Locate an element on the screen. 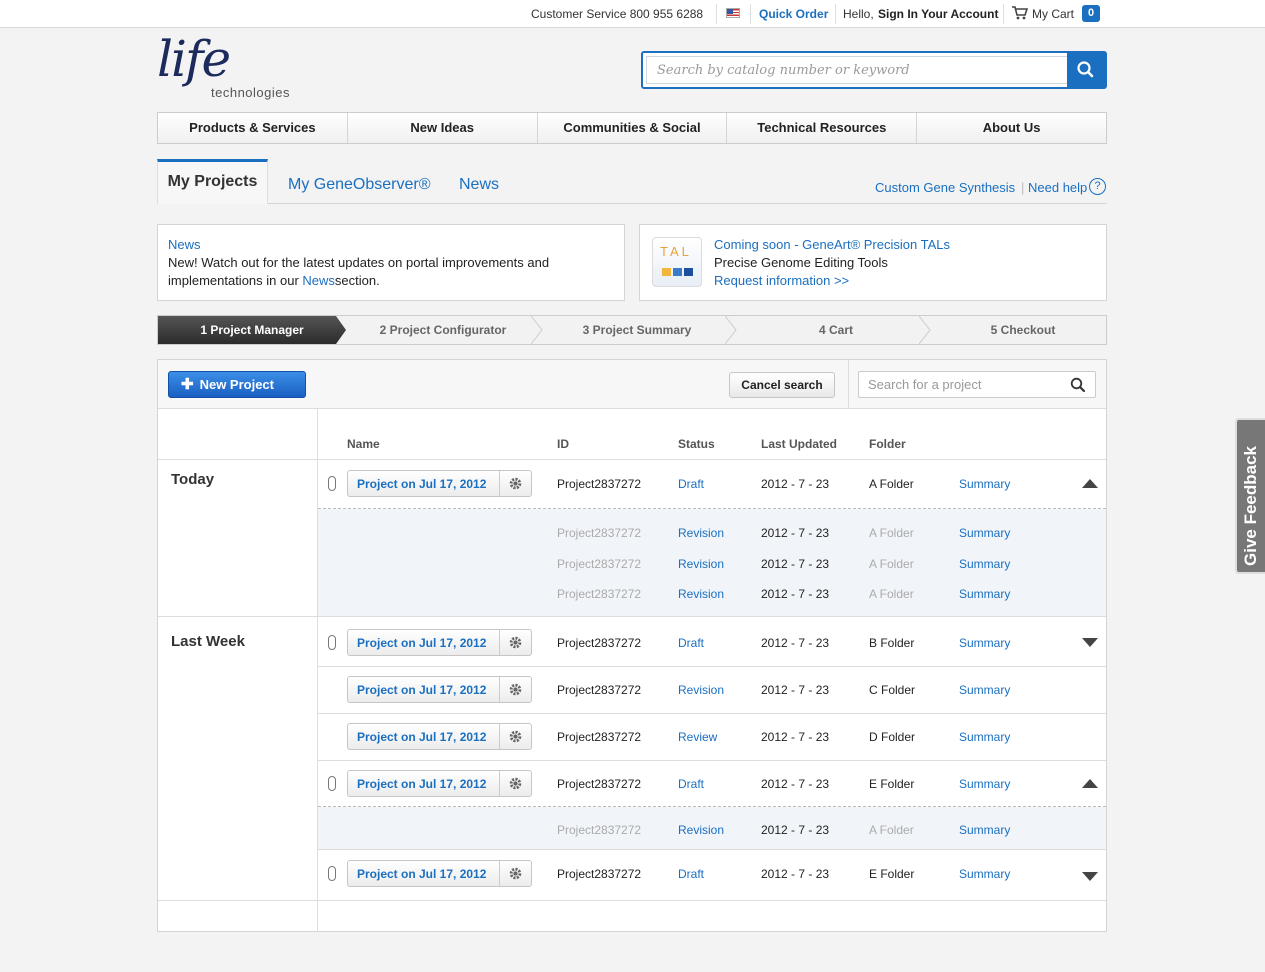  promo-title-link: Coming soon - GeneArt® Precision TALs is located at coordinates (832, 244).